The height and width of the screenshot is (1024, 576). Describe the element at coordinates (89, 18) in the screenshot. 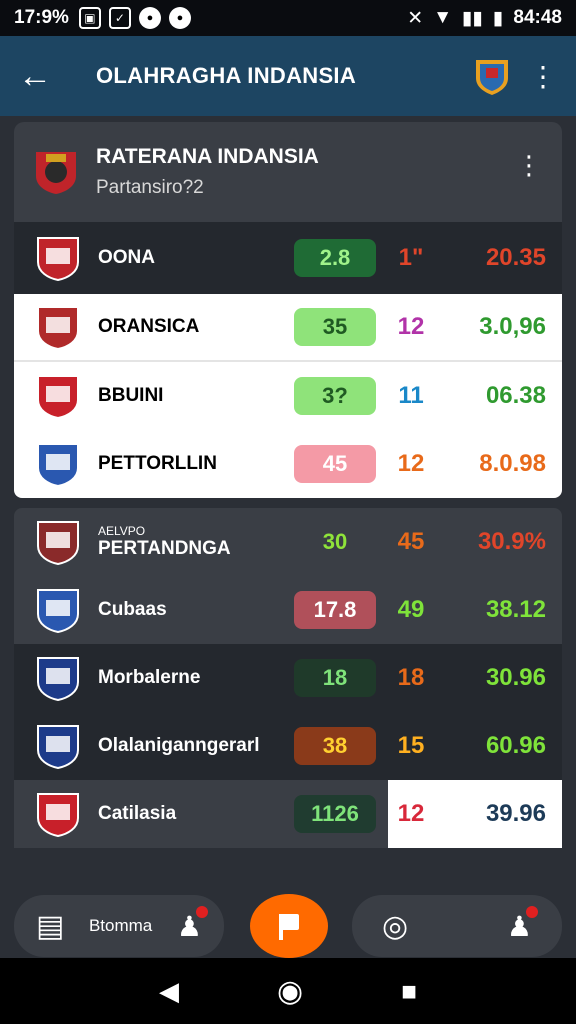

I see `image-notification-icon: ▣` at that location.